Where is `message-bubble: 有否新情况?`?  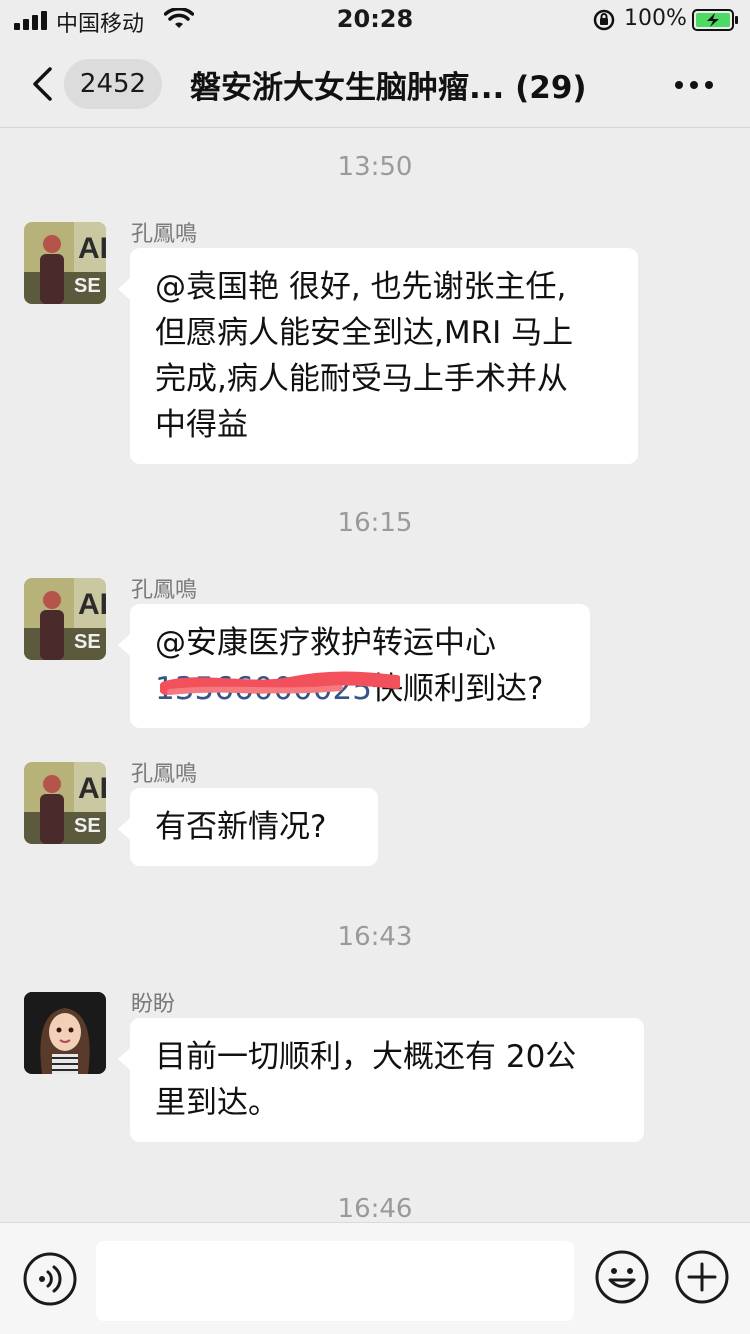 message-bubble: 有否新情况? is located at coordinates (248, 827).